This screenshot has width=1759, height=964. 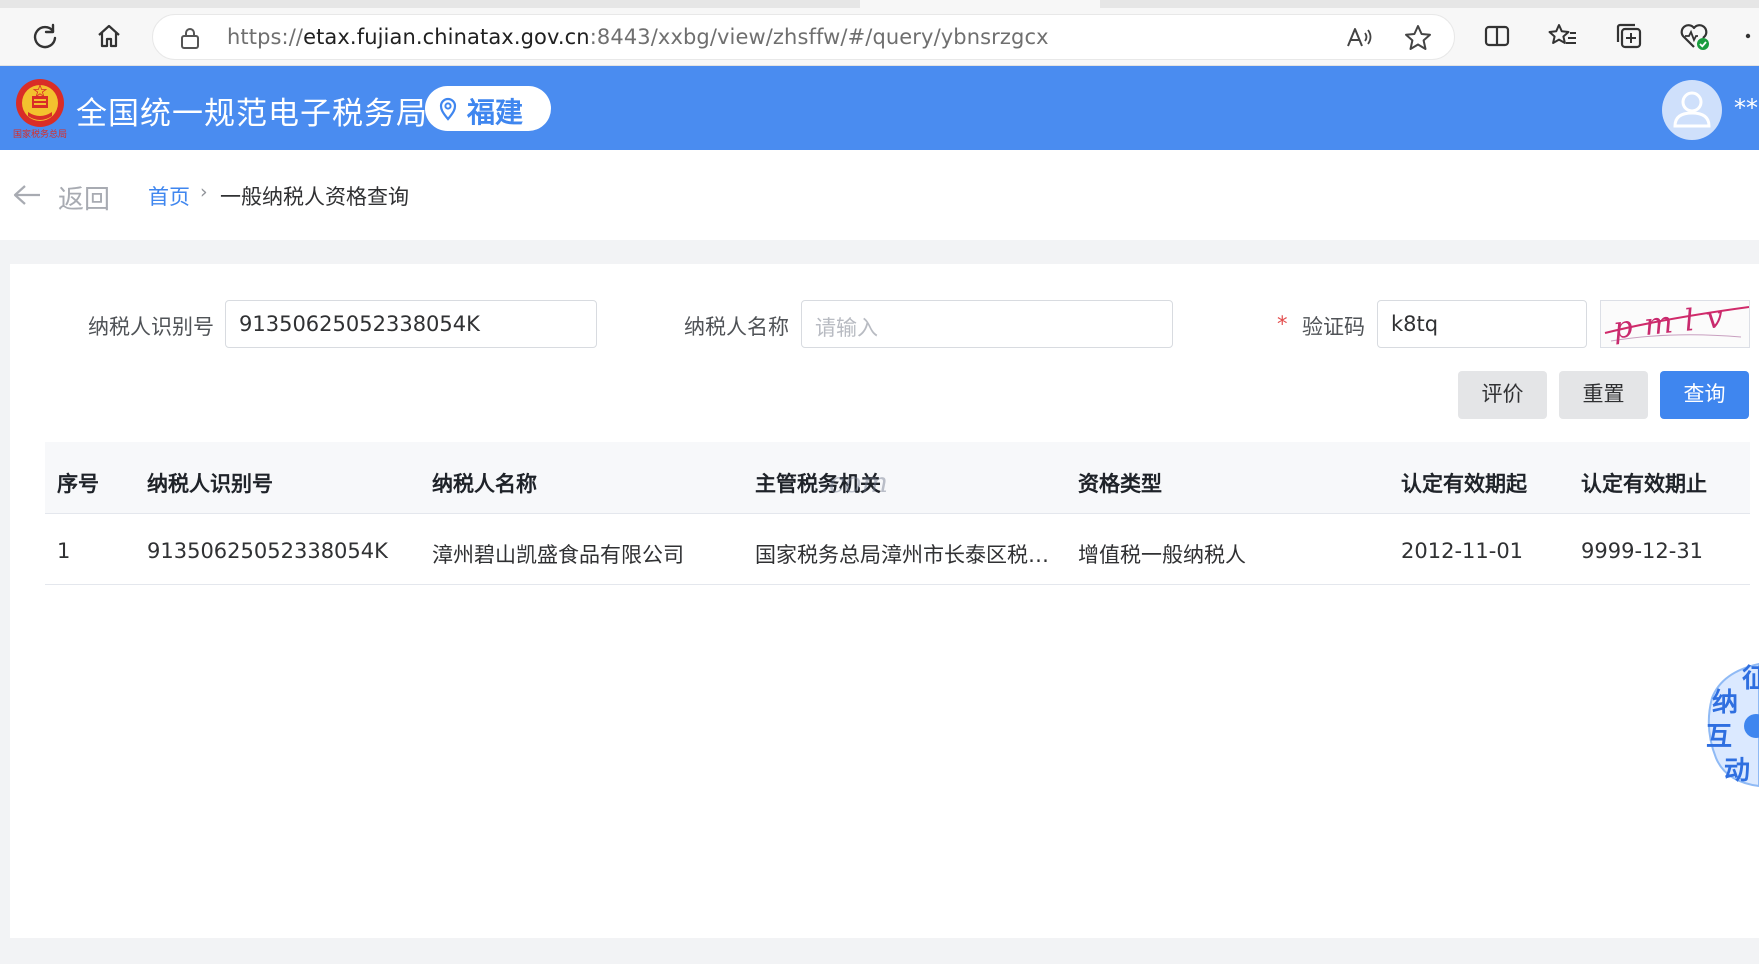 What do you see at coordinates (1563, 36) in the screenshot?
I see `favorites-list-icon` at bounding box center [1563, 36].